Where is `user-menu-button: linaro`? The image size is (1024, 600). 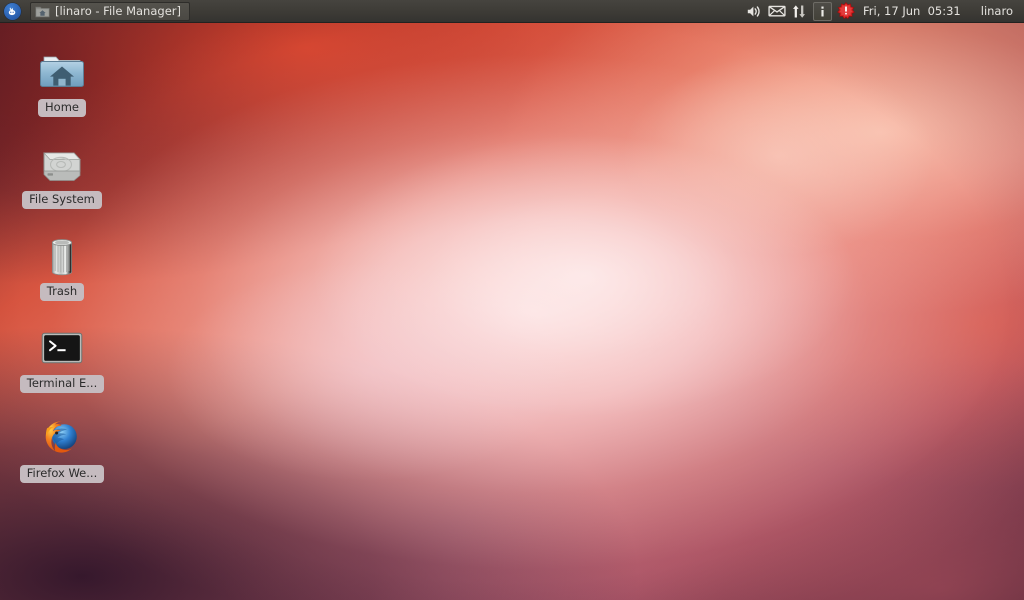 user-menu-button: linaro is located at coordinates (992, 11).